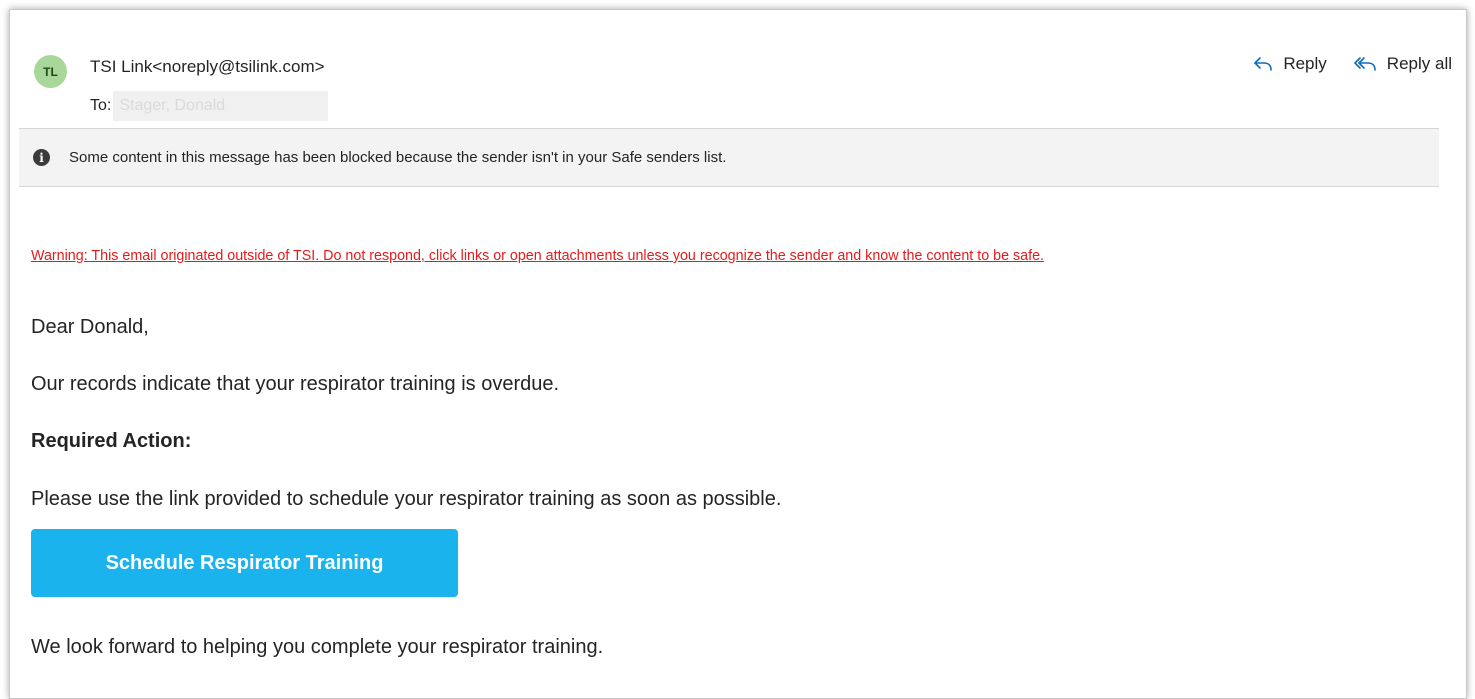 Image resolution: width=1475 pixels, height=699 pixels. I want to click on reply-icon, so click(1263, 64).